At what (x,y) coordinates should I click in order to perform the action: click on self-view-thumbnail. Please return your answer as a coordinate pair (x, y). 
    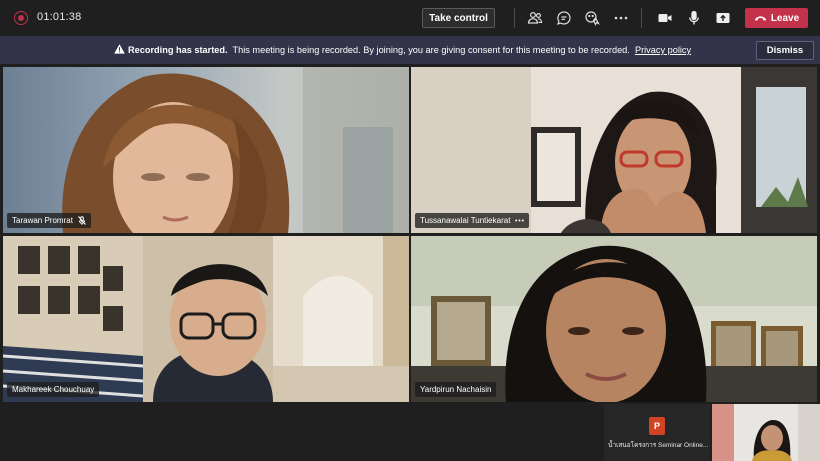
    Looking at the image, I should click on (766, 432).